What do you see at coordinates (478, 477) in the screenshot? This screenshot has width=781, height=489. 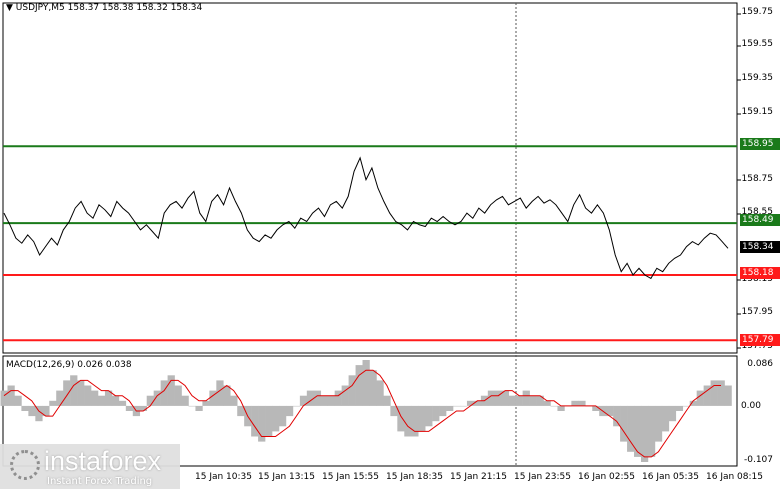 I see `time-axis-label: 15 Jan 21:15` at bounding box center [478, 477].